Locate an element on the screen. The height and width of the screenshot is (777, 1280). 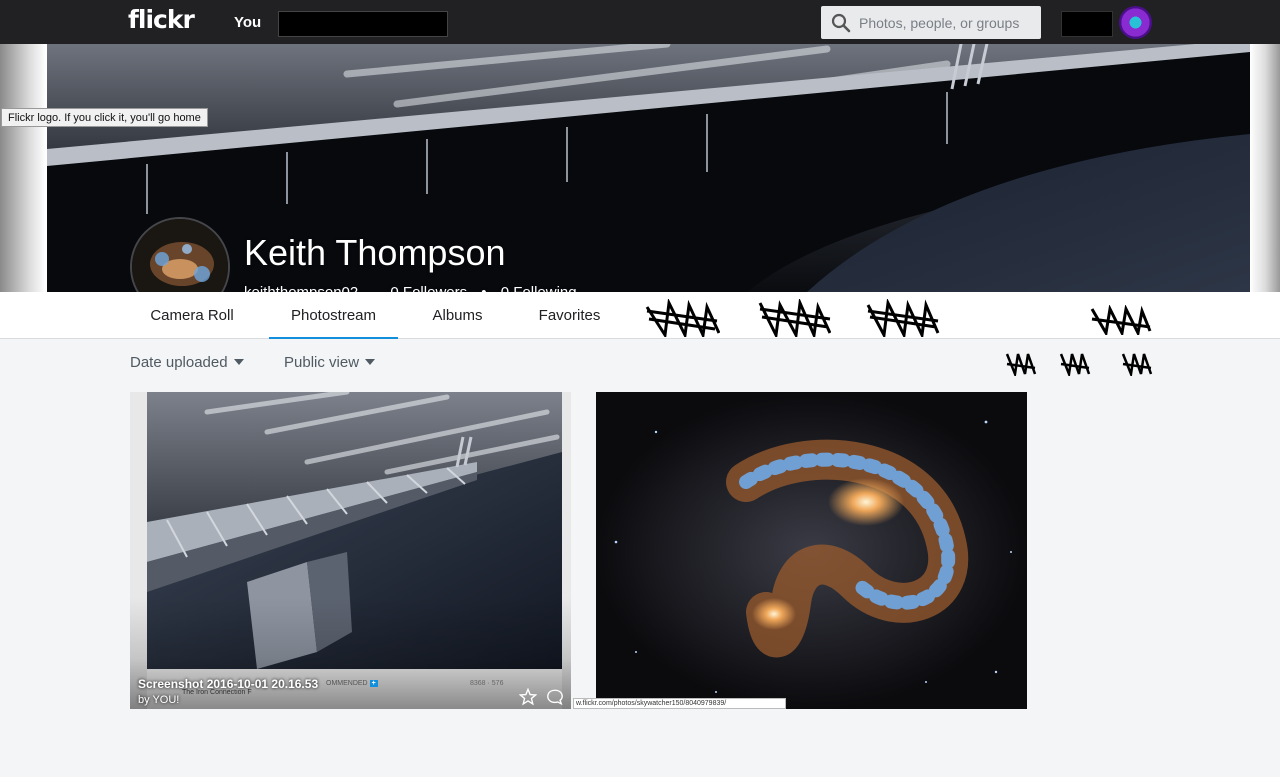
profile-tabs: Camera Roll Photostream Albums Favorites is located at coordinates (640, 315).